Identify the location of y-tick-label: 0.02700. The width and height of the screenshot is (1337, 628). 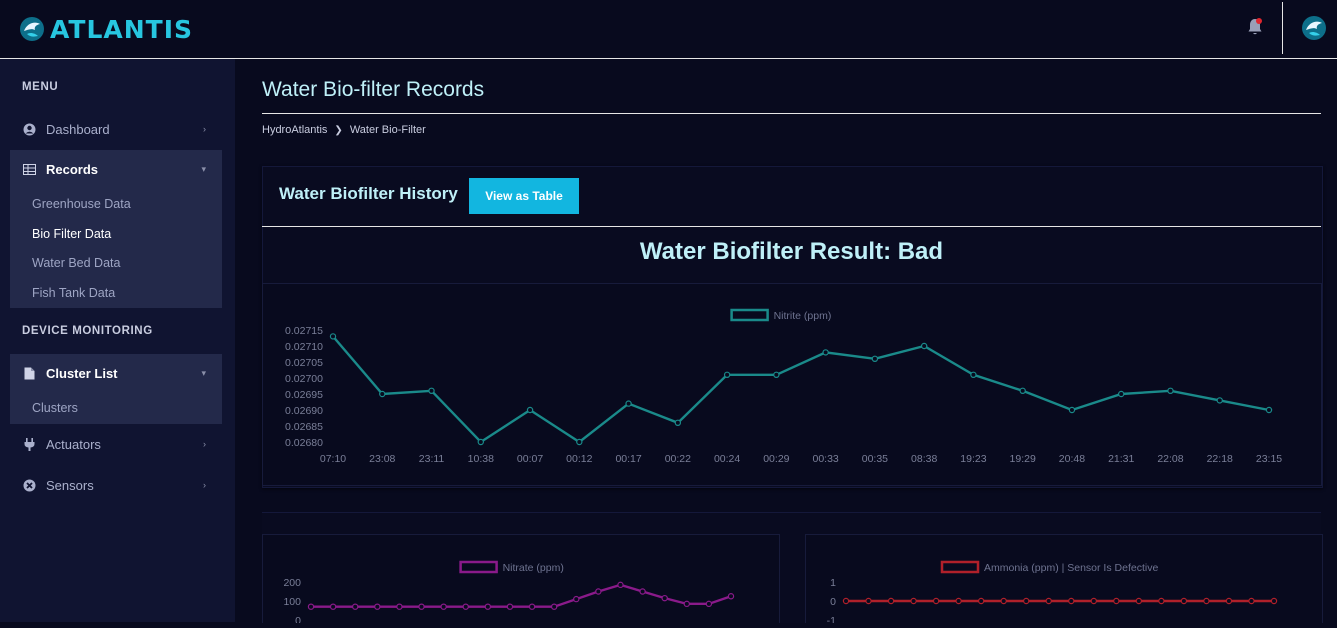
(304, 379).